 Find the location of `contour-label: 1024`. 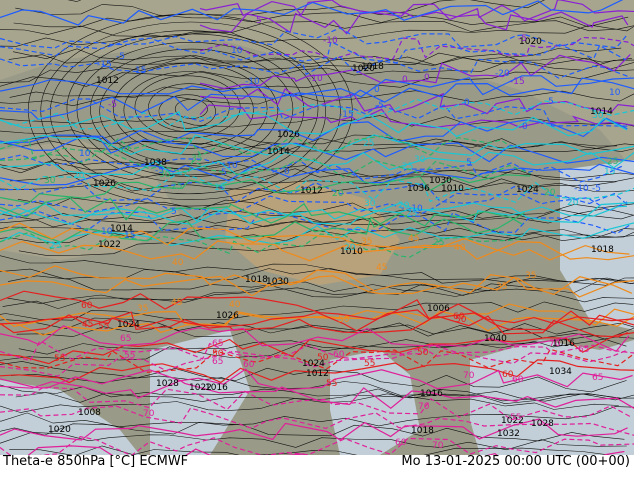

contour-label: 1024 is located at coordinates (128, 325).